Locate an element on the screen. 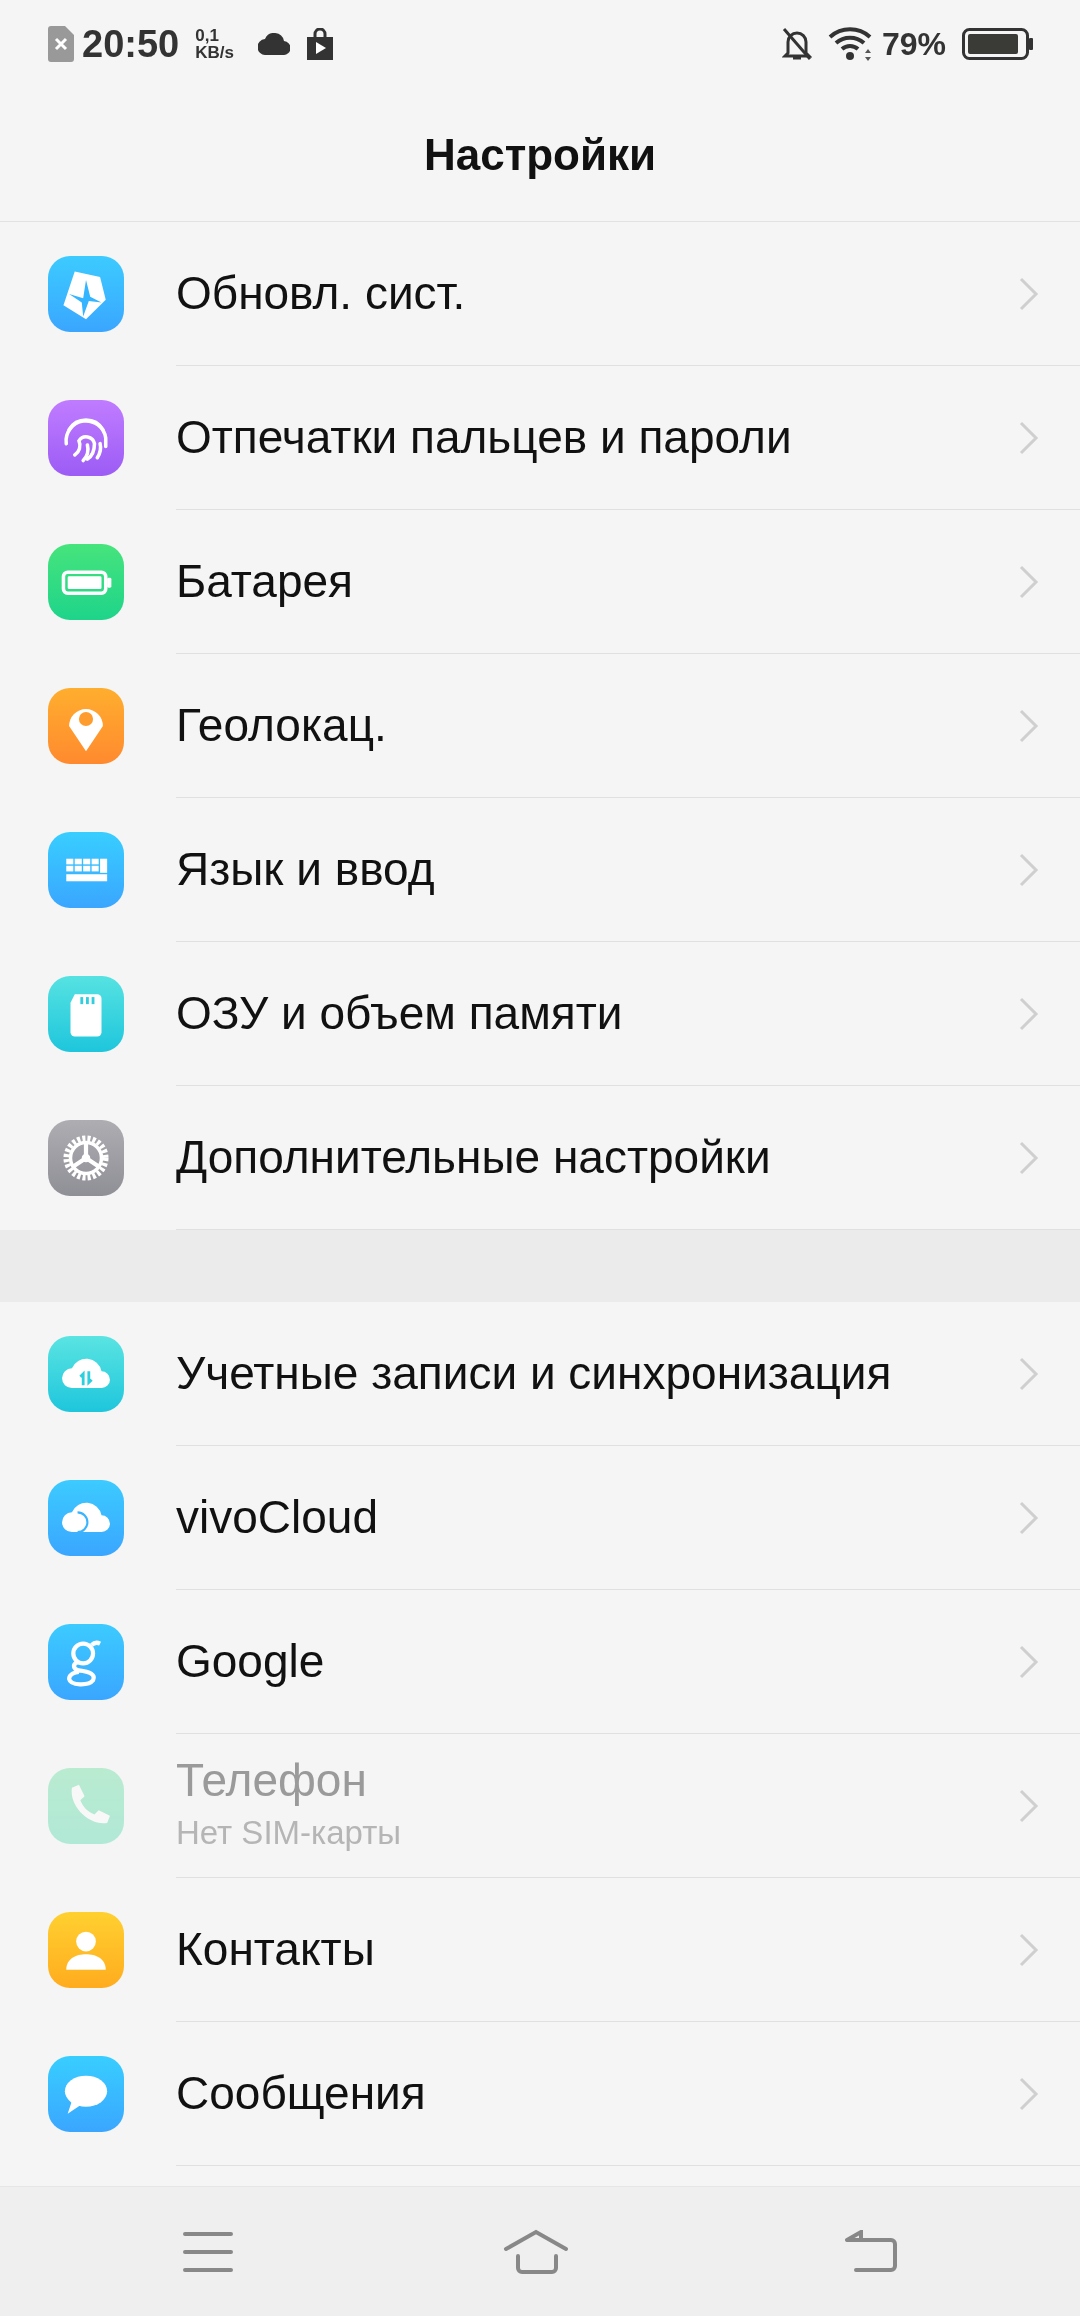 The width and height of the screenshot is (1080, 2316). cloud-sync-icon is located at coordinates (86, 1374).